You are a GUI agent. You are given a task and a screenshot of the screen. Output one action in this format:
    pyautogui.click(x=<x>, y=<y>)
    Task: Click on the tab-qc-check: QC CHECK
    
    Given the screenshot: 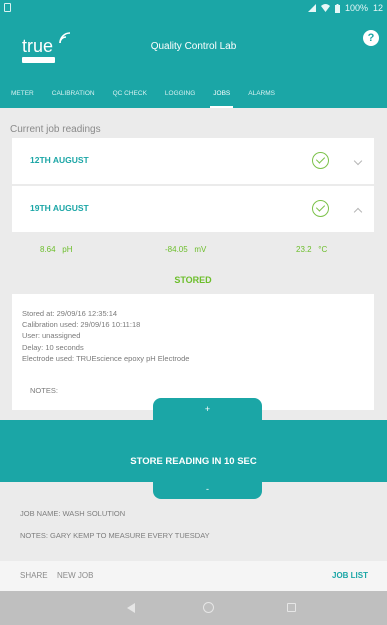 What is the action you would take?
    pyautogui.click(x=130, y=94)
    